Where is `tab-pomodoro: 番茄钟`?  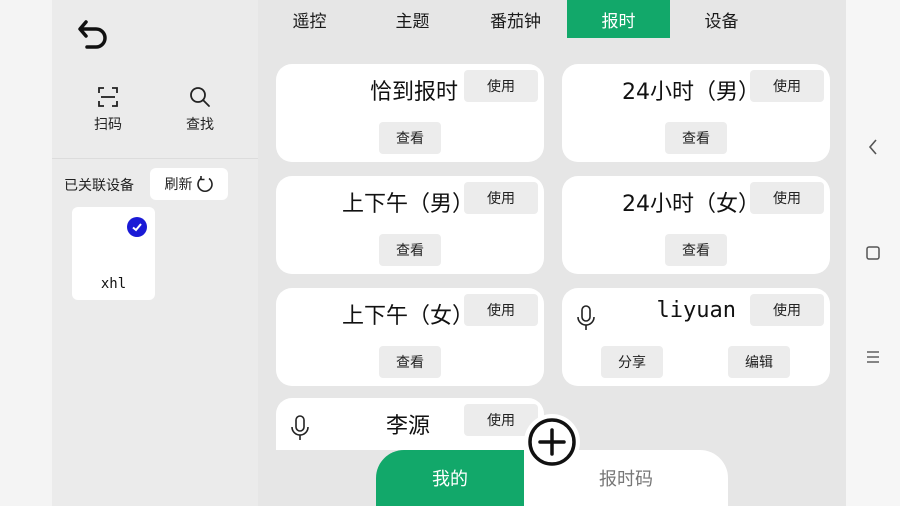
tab-pomodoro: 番茄钟 is located at coordinates (515, 19).